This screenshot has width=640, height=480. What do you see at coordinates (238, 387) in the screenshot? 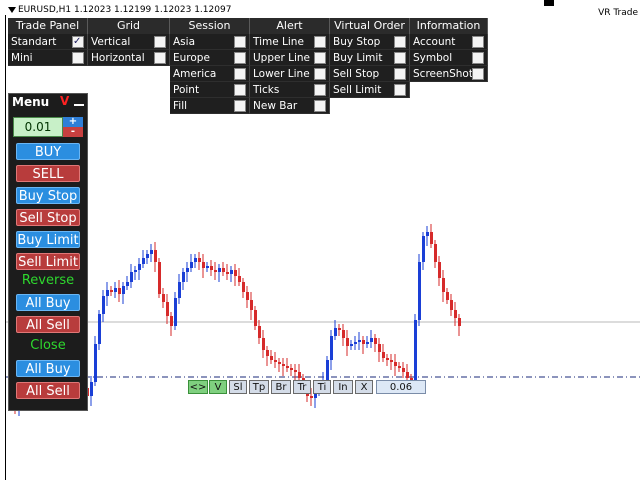
I see `toolbar-button-sl: Sl` at bounding box center [238, 387].